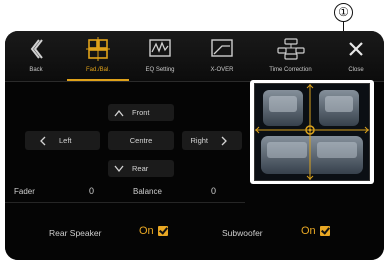  I want to click on tab-fader-balance: Fad./Bal., so click(98, 56).